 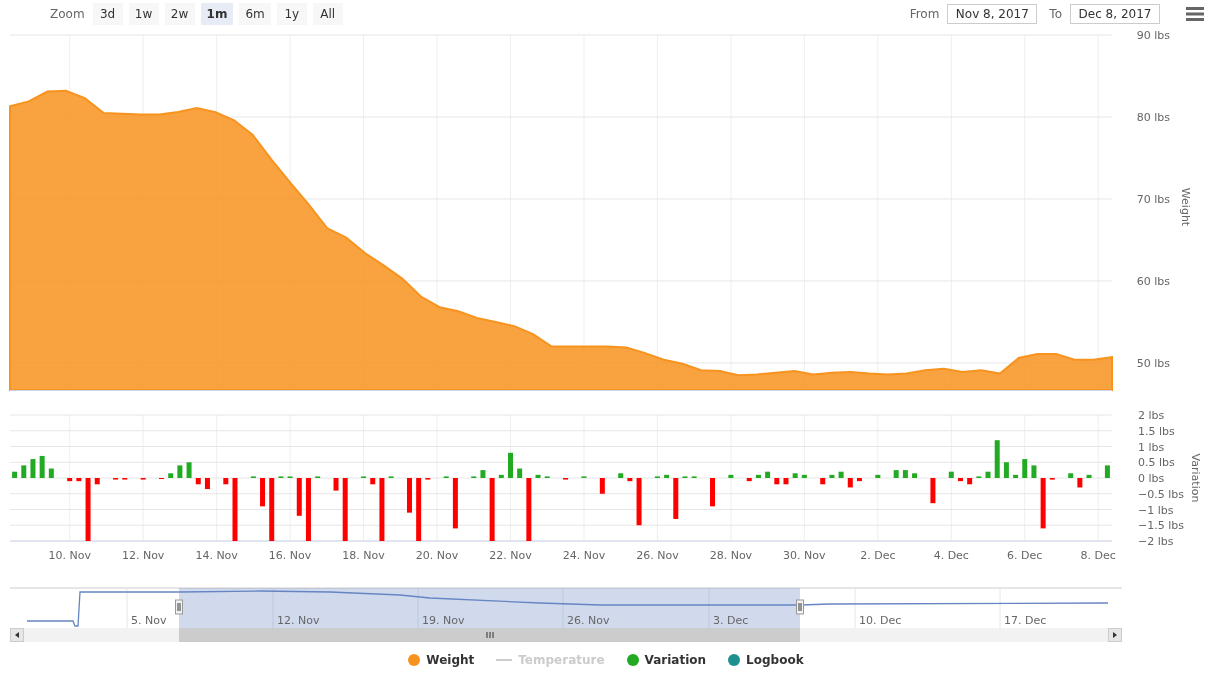 What do you see at coordinates (504, 660) in the screenshot?
I see `legend-line` at bounding box center [504, 660].